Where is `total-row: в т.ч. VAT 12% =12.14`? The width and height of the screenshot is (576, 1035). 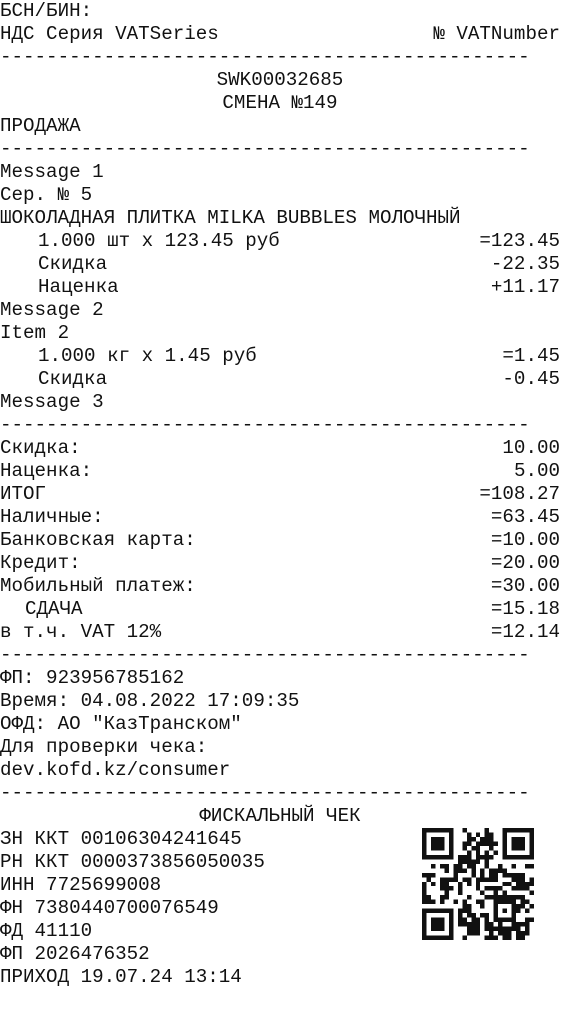
total-row: в т.ч. VAT 12% =12.14 is located at coordinates (280, 632).